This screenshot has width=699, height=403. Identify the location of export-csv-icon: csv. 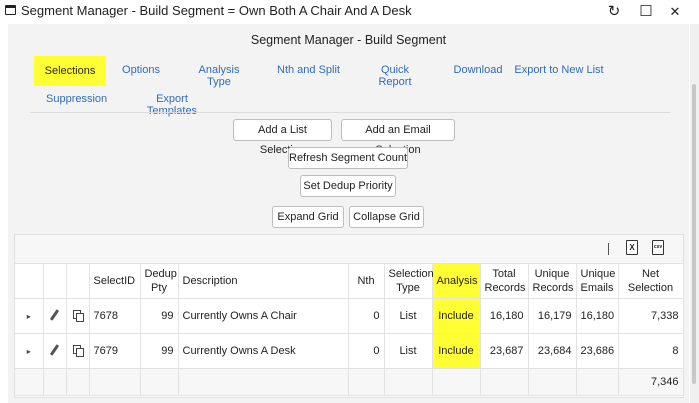
(658, 247).